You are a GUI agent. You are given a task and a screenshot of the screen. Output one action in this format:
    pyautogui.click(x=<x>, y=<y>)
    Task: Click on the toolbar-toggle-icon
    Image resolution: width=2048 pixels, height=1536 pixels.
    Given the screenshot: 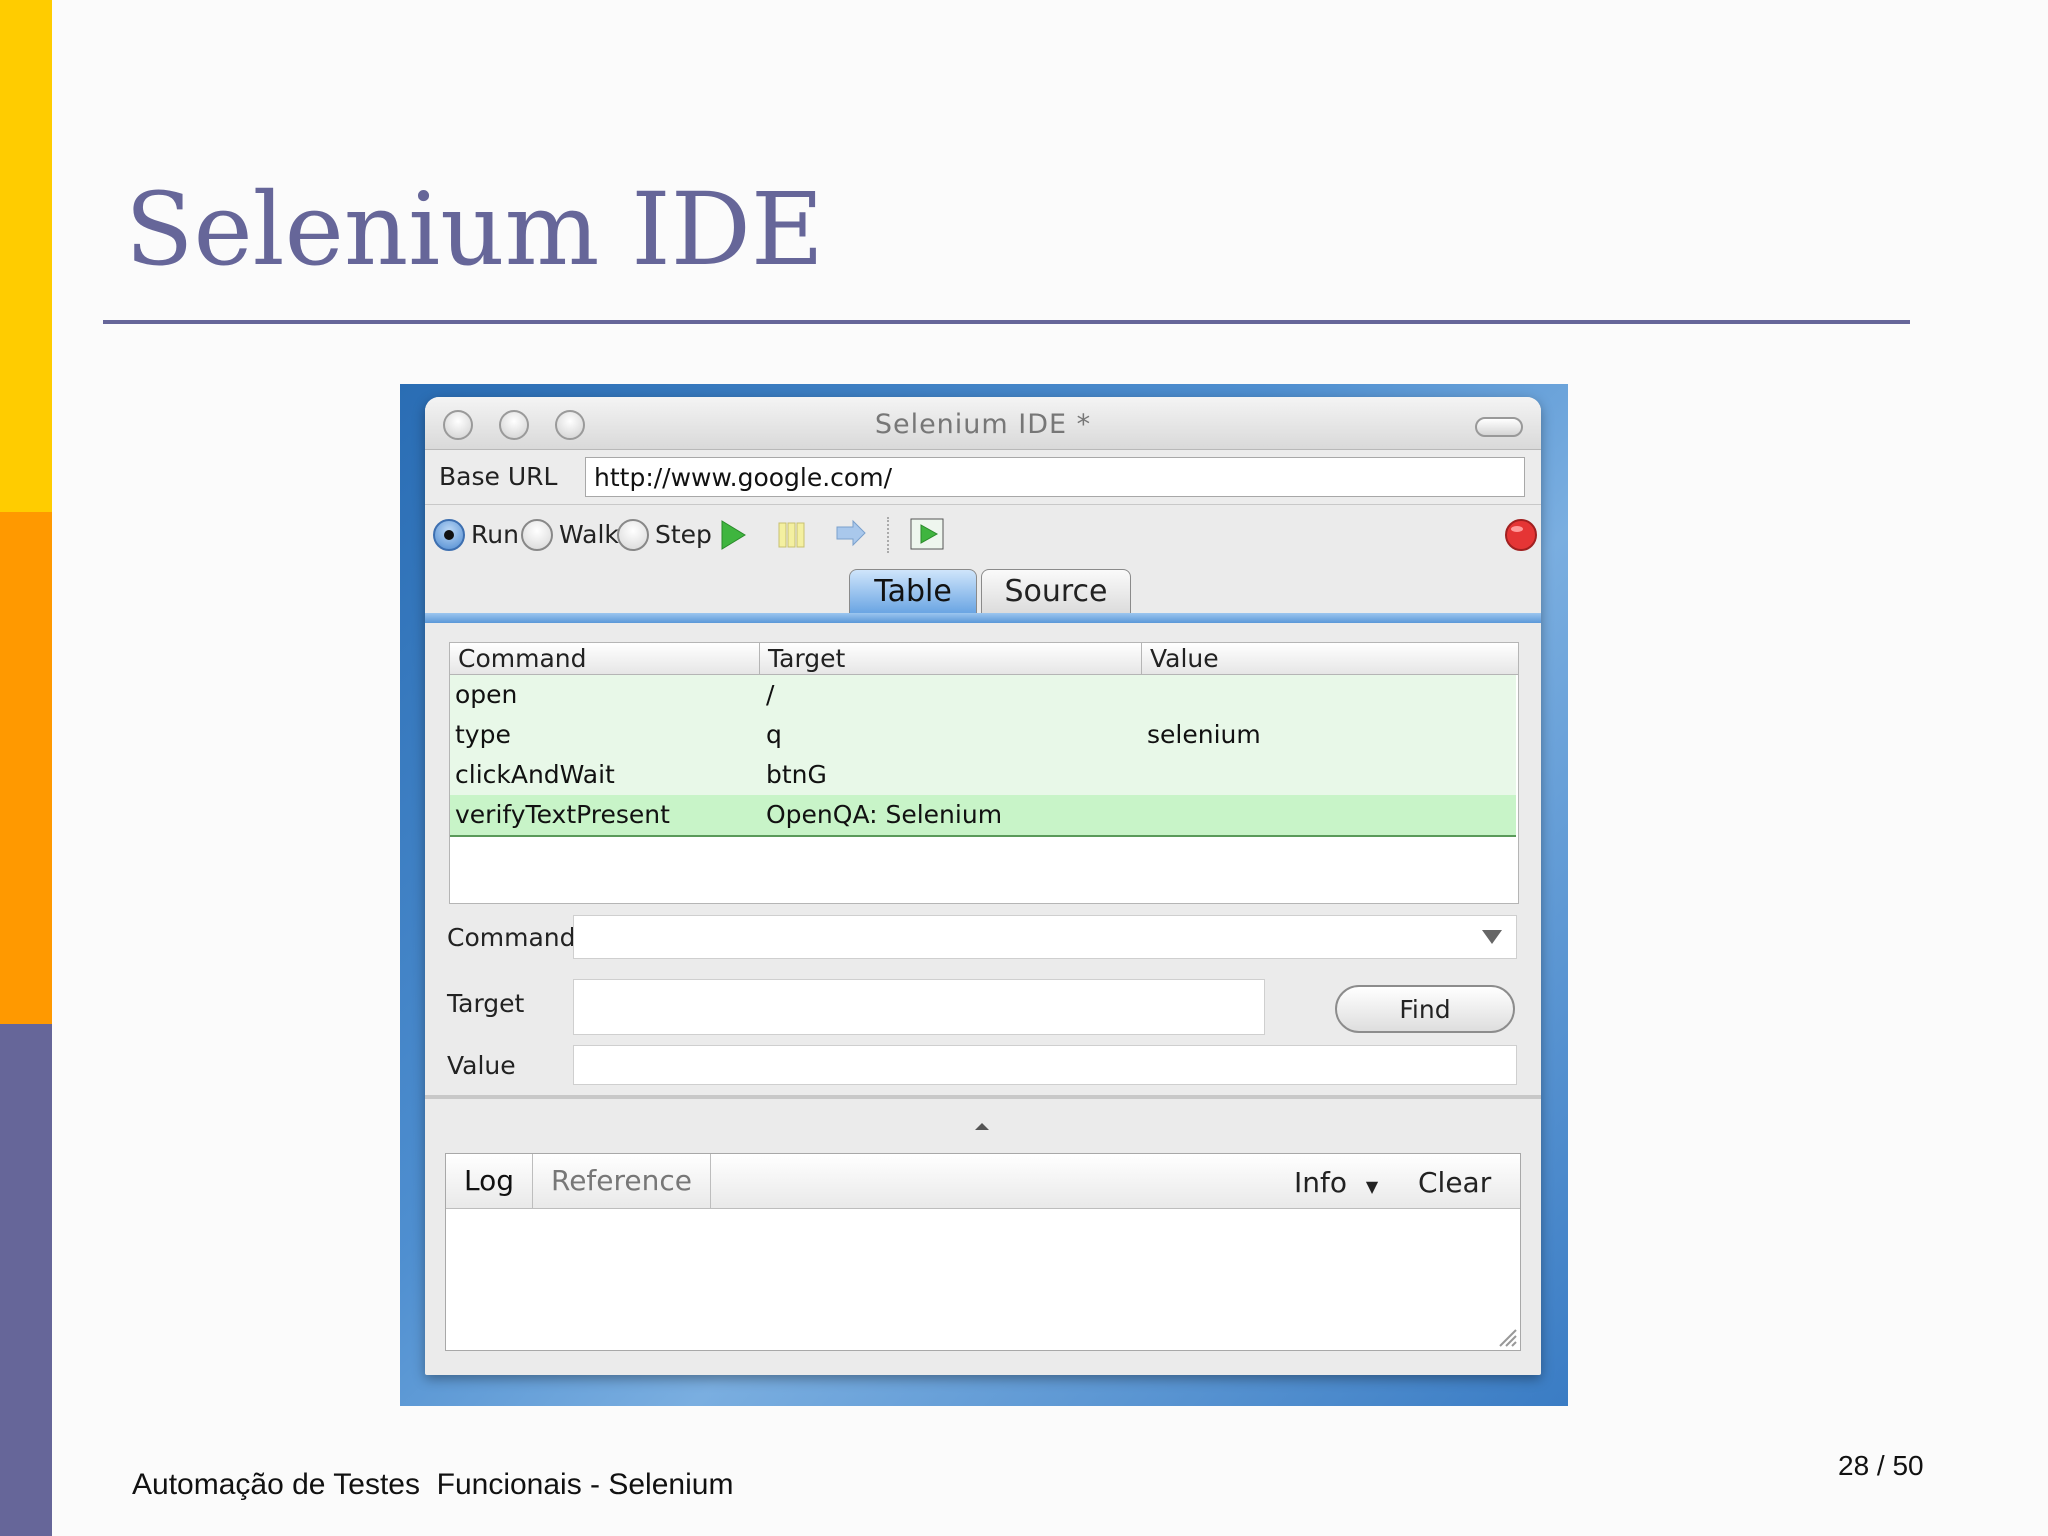 What is the action you would take?
    pyautogui.click(x=1499, y=427)
    